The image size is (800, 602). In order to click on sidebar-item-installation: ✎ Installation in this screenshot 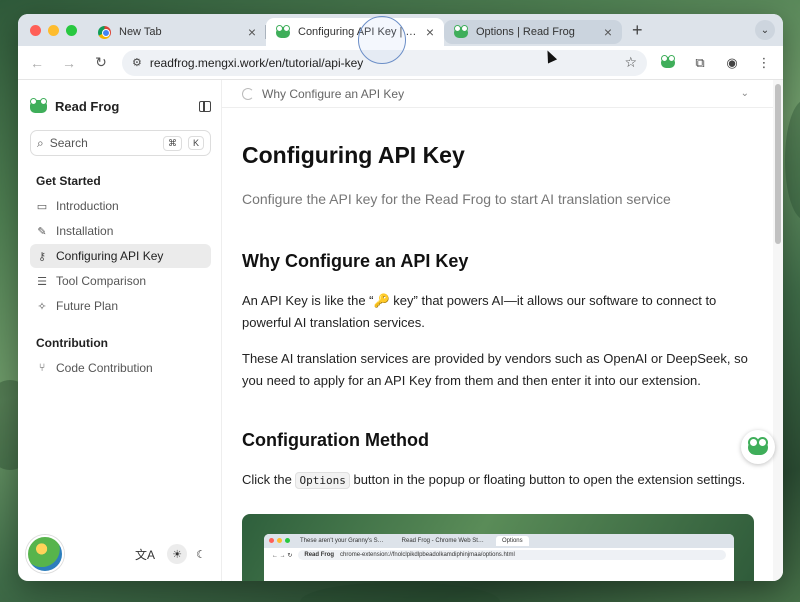, I will do `click(120, 231)`.